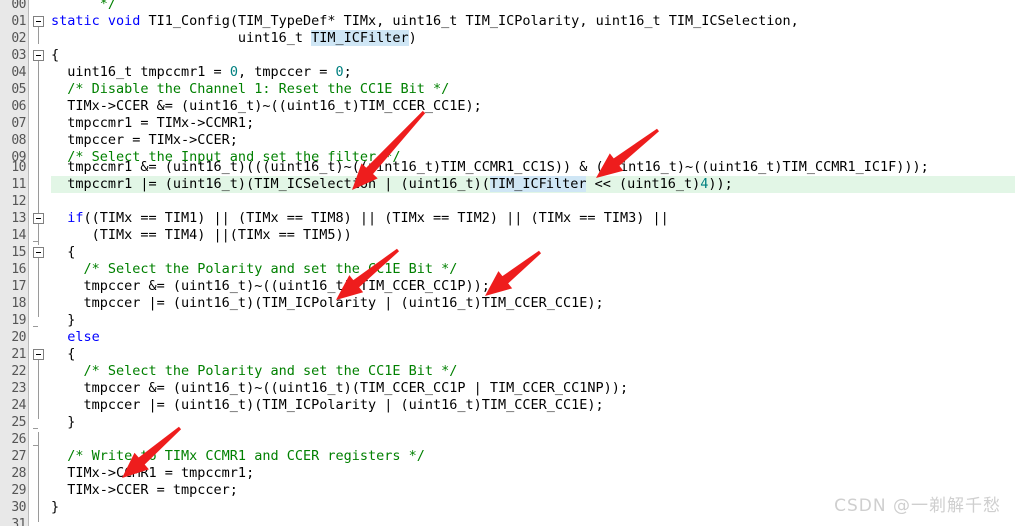  I want to click on line-number: 19, so click(18, 320).